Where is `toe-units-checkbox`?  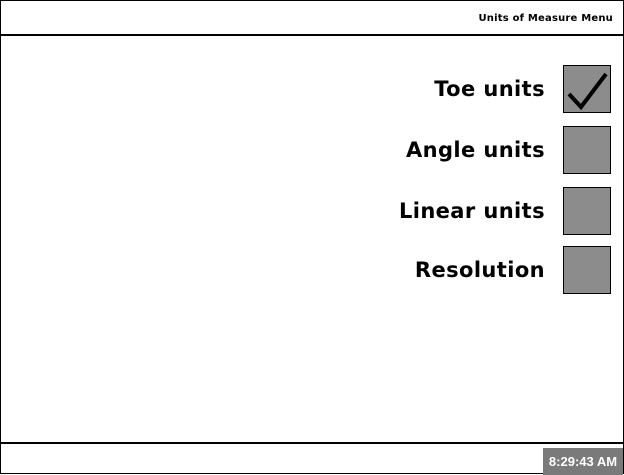
toe-units-checkbox is located at coordinates (587, 89).